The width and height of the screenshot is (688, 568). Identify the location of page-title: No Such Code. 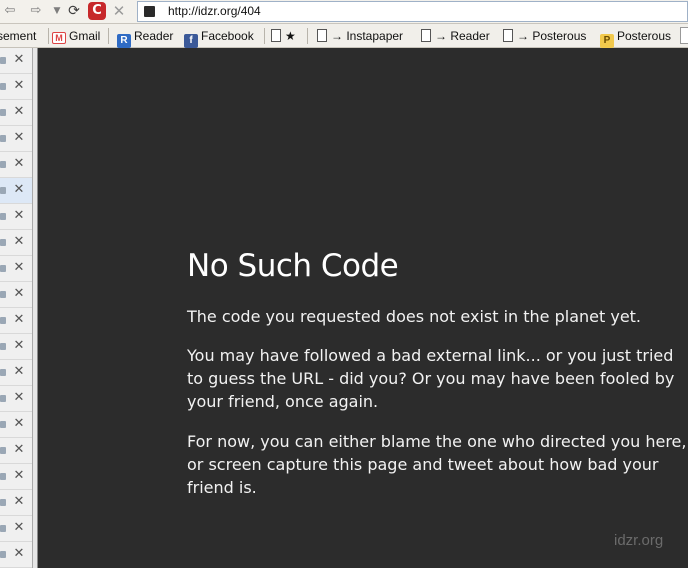
(293, 266).